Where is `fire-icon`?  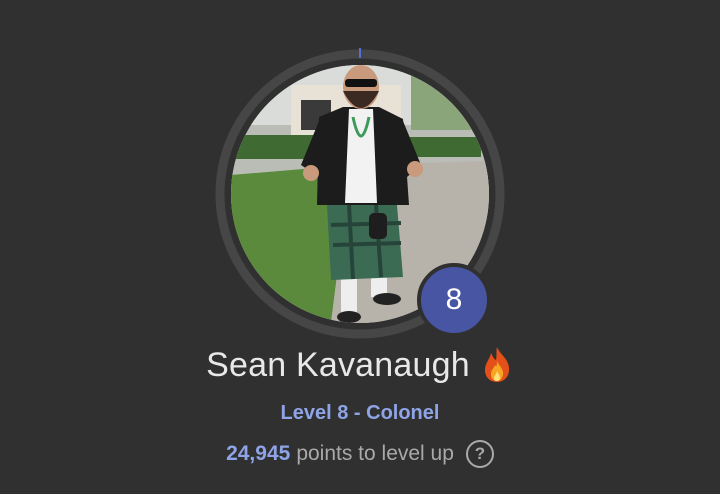 fire-icon is located at coordinates (496, 364).